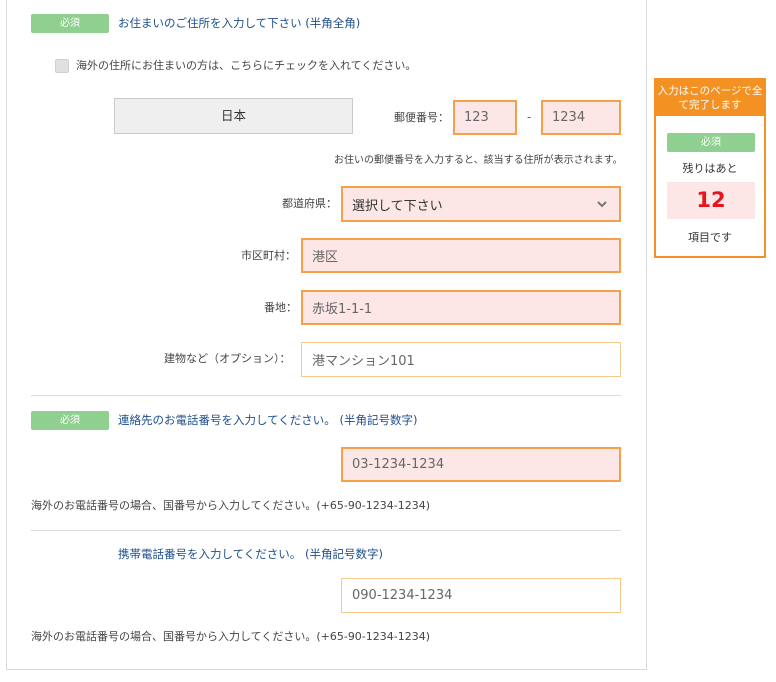  I want to click on mobile-input: 090-1234-1234, so click(481, 595).